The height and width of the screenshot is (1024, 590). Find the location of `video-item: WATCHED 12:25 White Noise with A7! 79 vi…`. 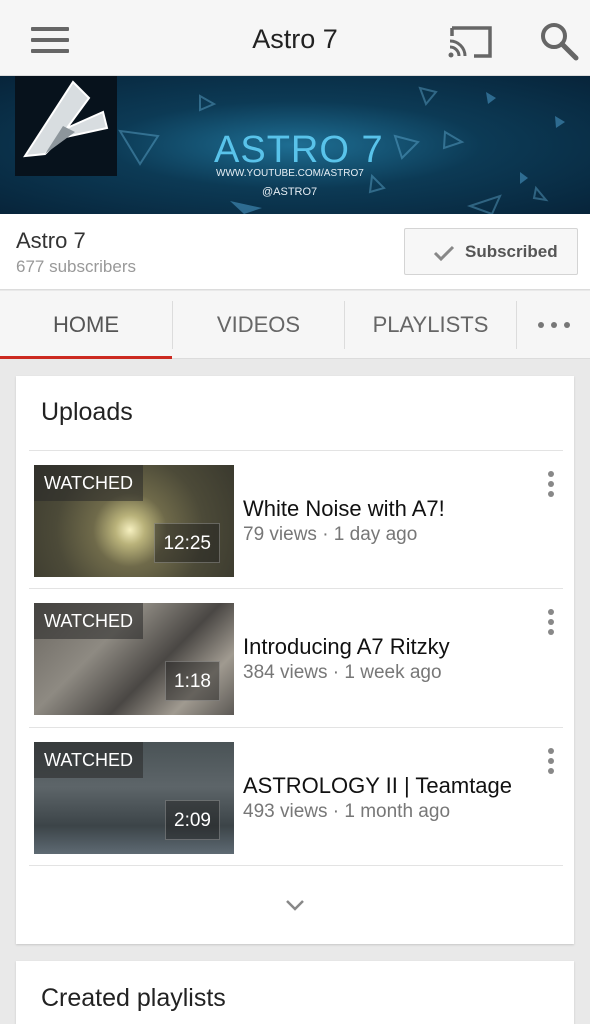

video-item: WATCHED 12:25 White Noise with A7! 79 vi… is located at coordinates (295, 520).